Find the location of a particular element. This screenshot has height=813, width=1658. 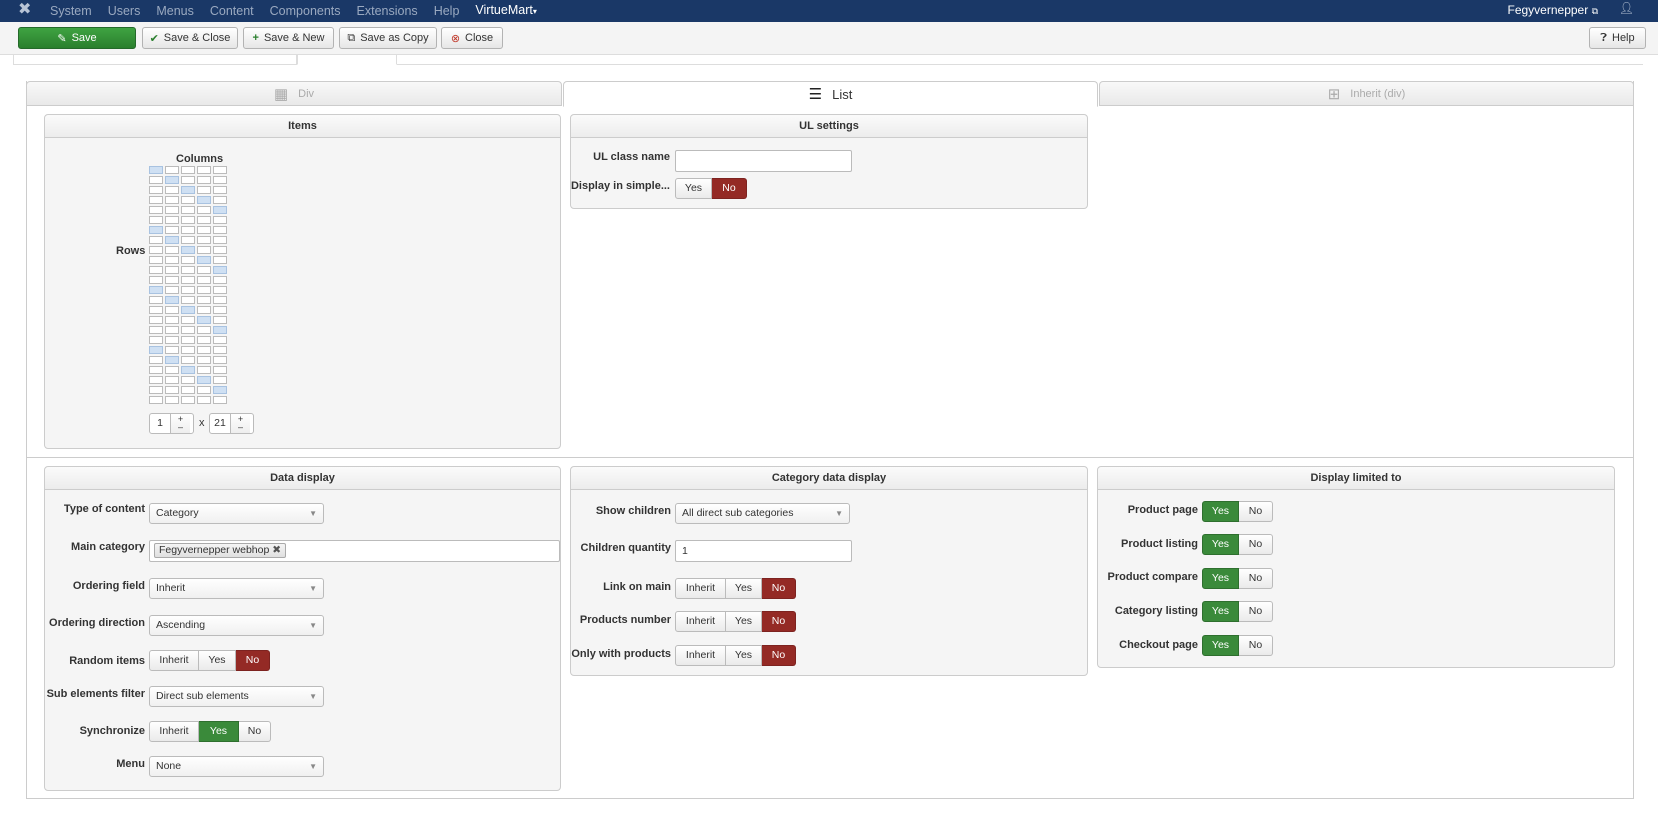

type-content-select: Category ▼ is located at coordinates (236, 513).